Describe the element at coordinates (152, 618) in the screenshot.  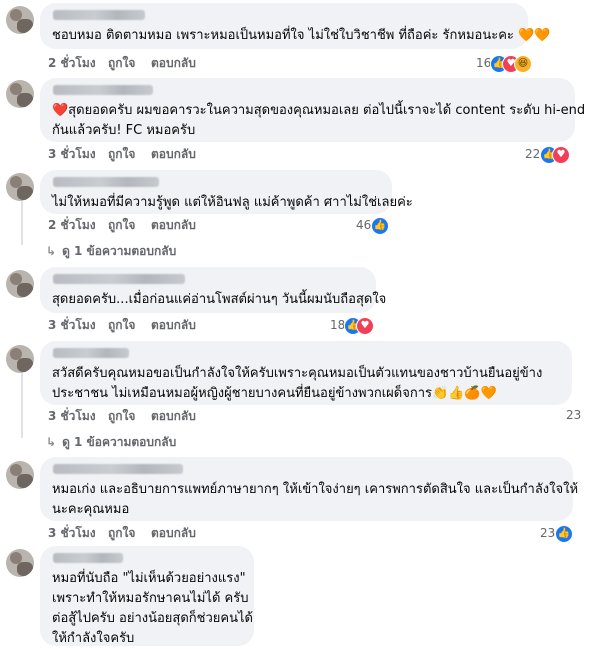
I see `comment-text: ต่อสู้ไปครับ อย่างน้อยสุดก็ช่วยคนได้` at that location.